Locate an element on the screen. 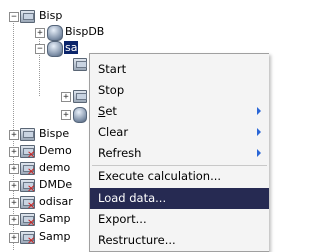  tree-node-server: + Bispe is located at coordinates (44, 135).